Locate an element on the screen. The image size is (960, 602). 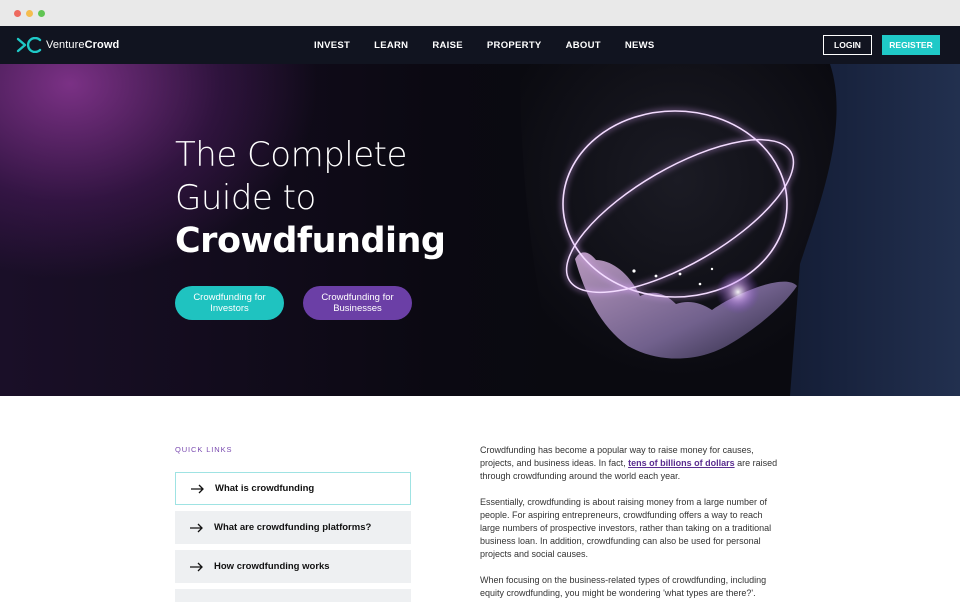
quick-link-label: What are crowdfunding platforms? is located at coordinates (293, 527).